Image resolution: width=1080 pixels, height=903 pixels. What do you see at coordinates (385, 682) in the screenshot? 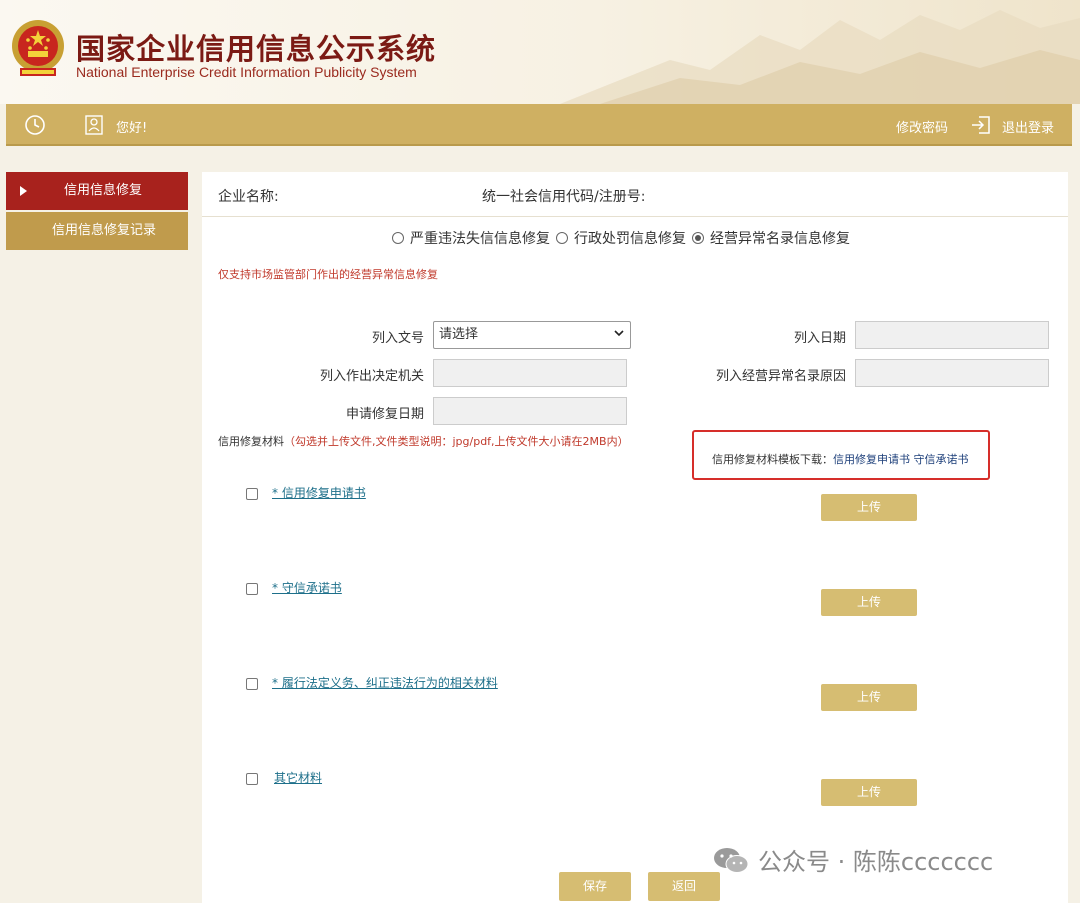
I see `material-link: * 履行法定义务、纠正违法行为的相关材料` at bounding box center [385, 682].